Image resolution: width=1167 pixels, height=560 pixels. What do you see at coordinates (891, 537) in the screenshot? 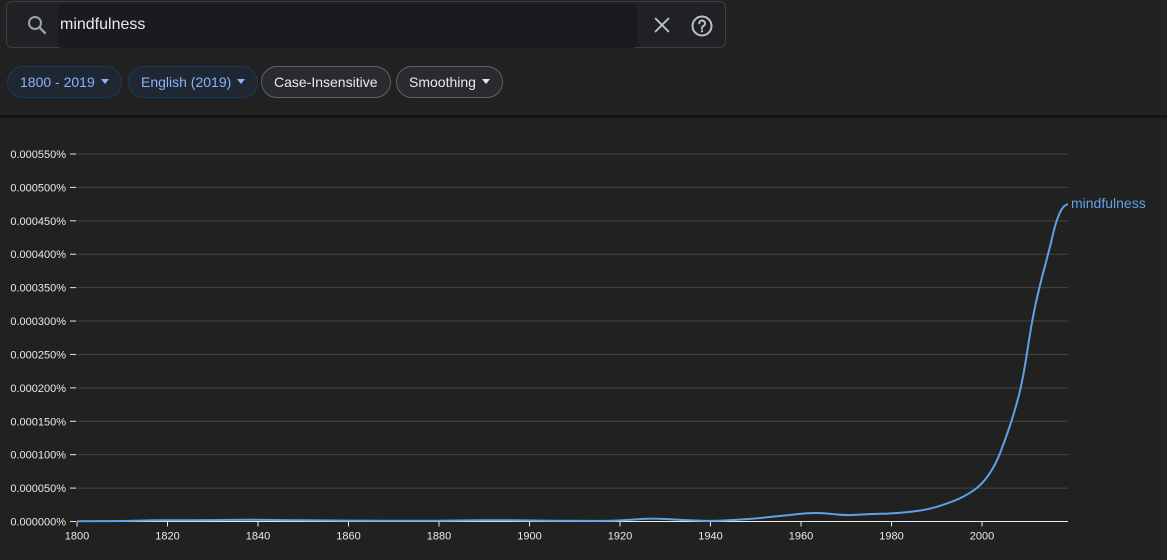
I see `x-tick-label: 1980` at bounding box center [891, 537].